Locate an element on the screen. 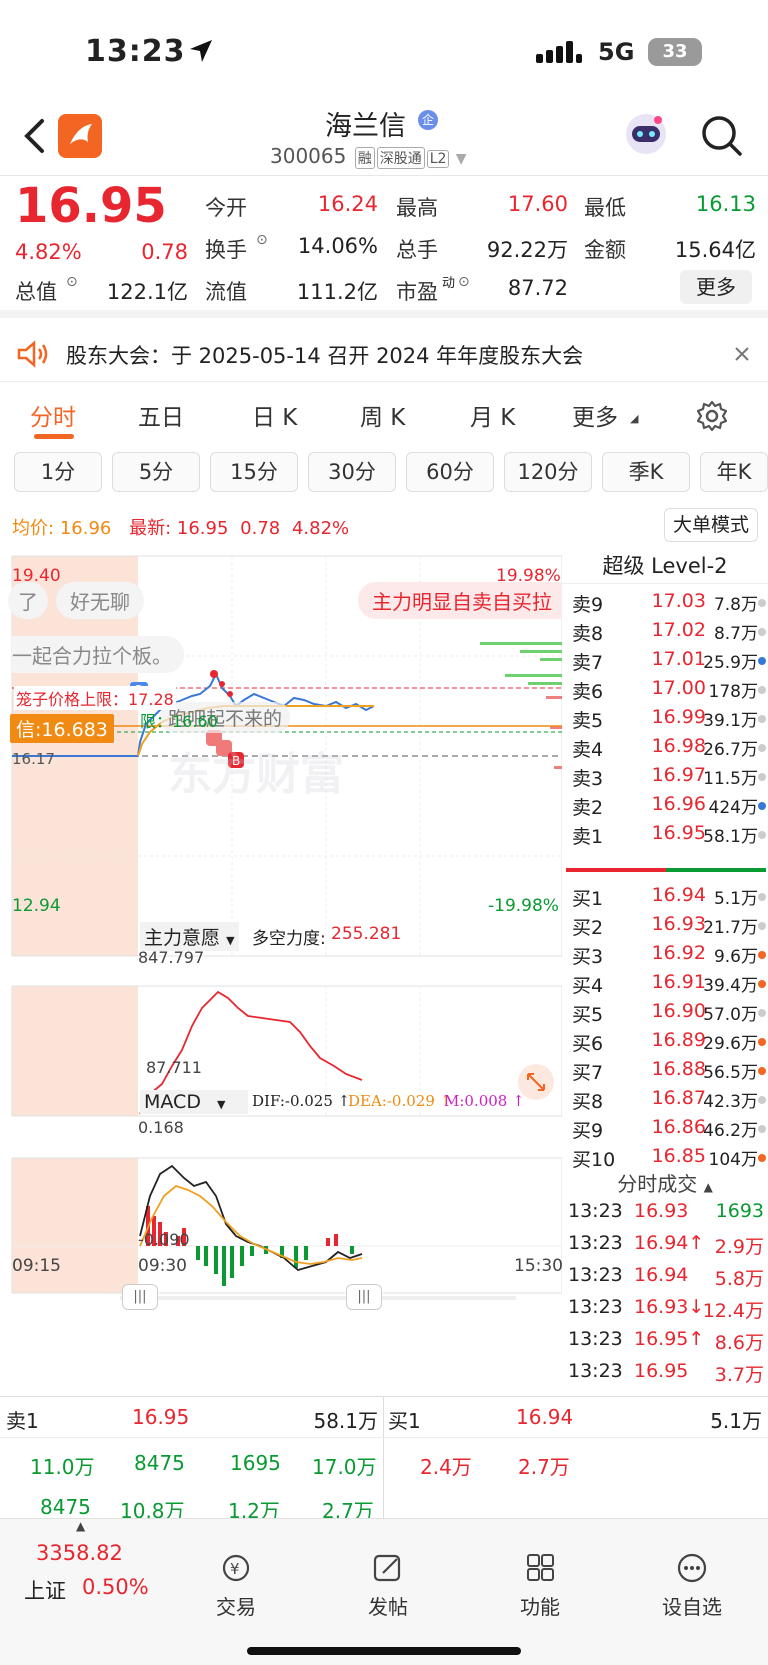 The image size is (768, 1665). tick-volume: 3.7万 is located at coordinates (739, 1375).